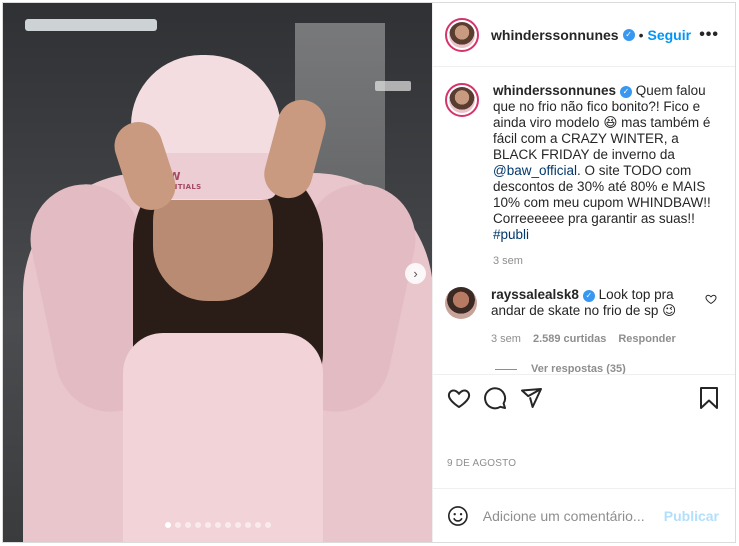  I want to click on comment-meta: 3 sem 2.589 curtidas Responder, so click(586, 339).